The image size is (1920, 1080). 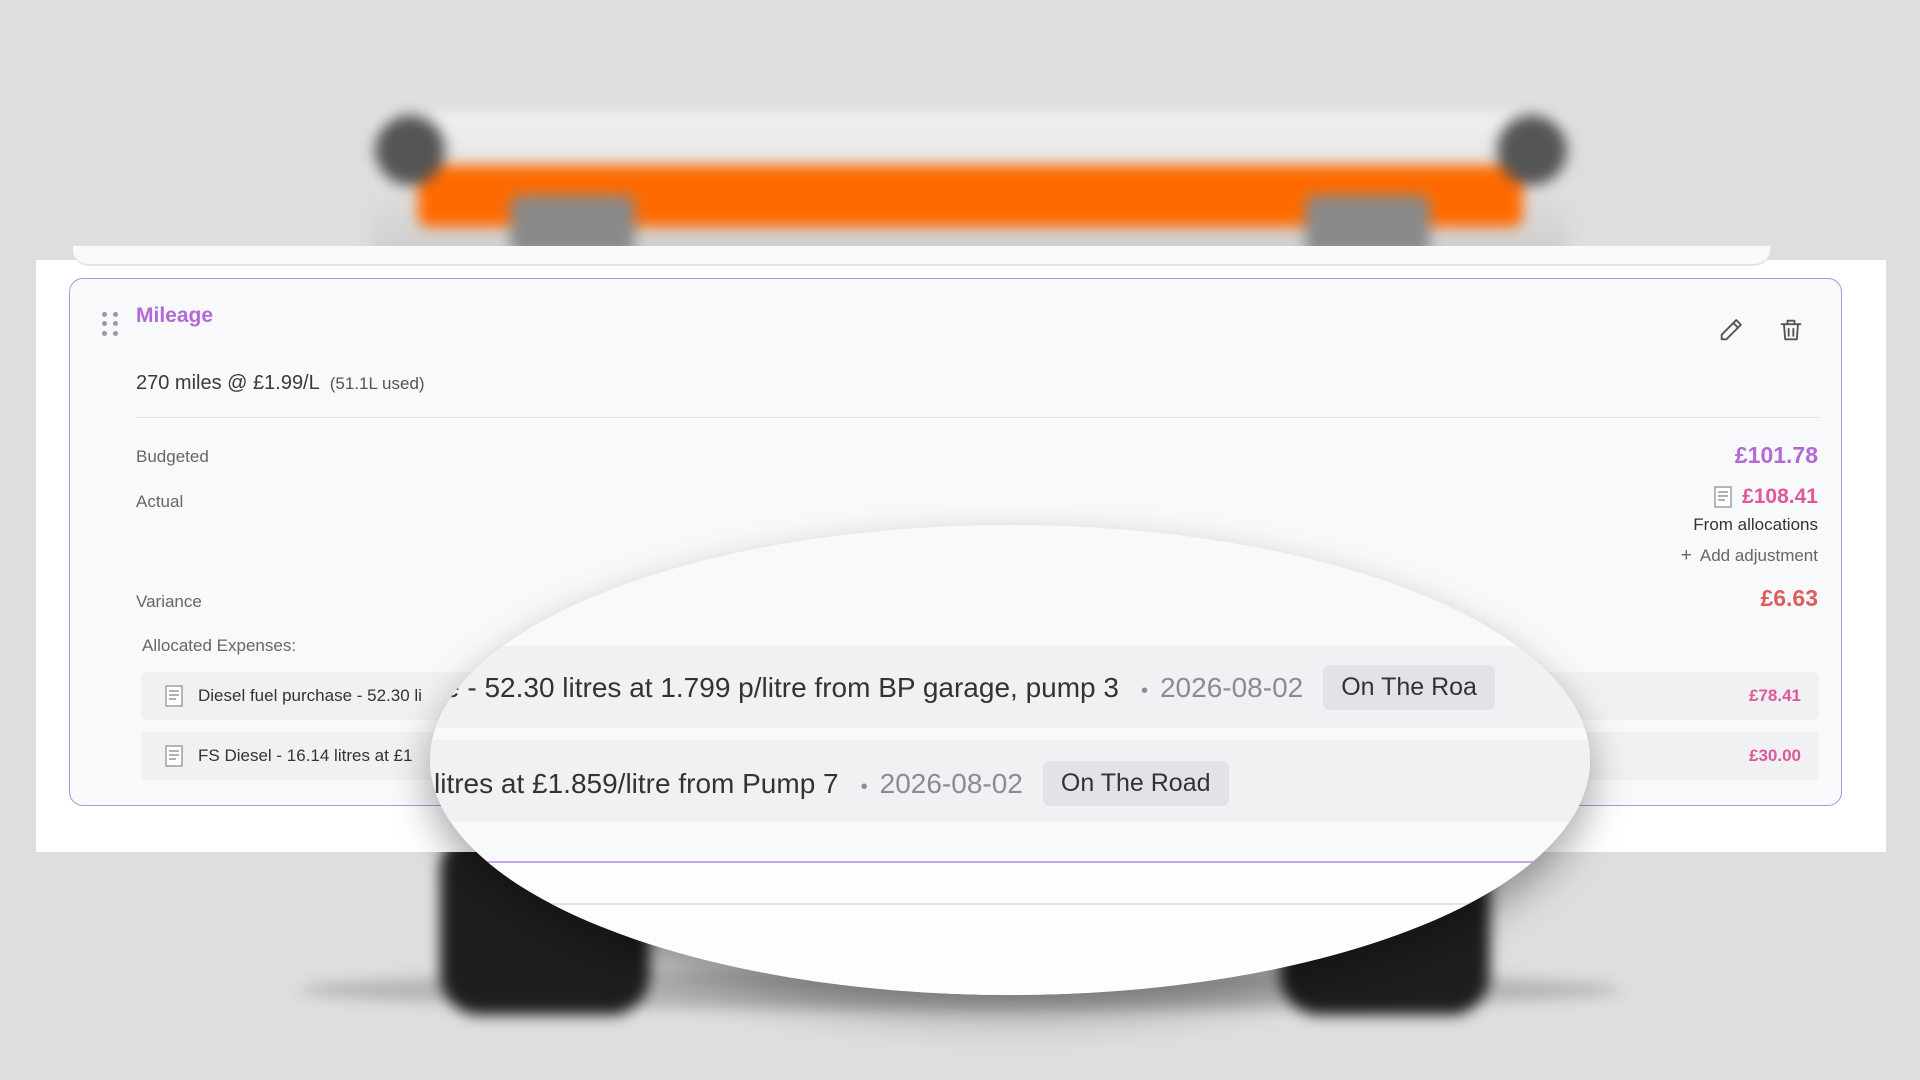 I want to click on magnified-description: litres at £1.859/litre from Pump 7, so click(x=636, y=783).